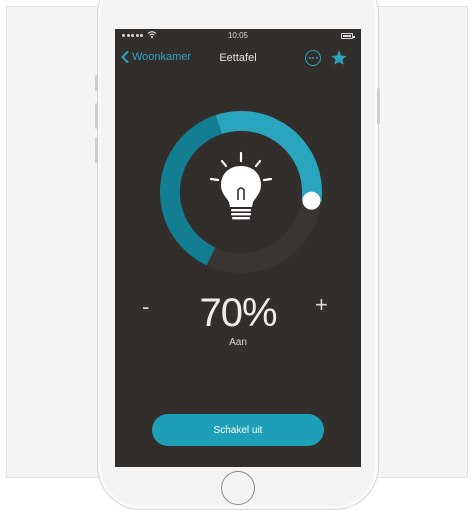 This screenshot has height=510, width=474. What do you see at coordinates (96, 116) in the screenshot?
I see `phone-volume-up-button` at bounding box center [96, 116].